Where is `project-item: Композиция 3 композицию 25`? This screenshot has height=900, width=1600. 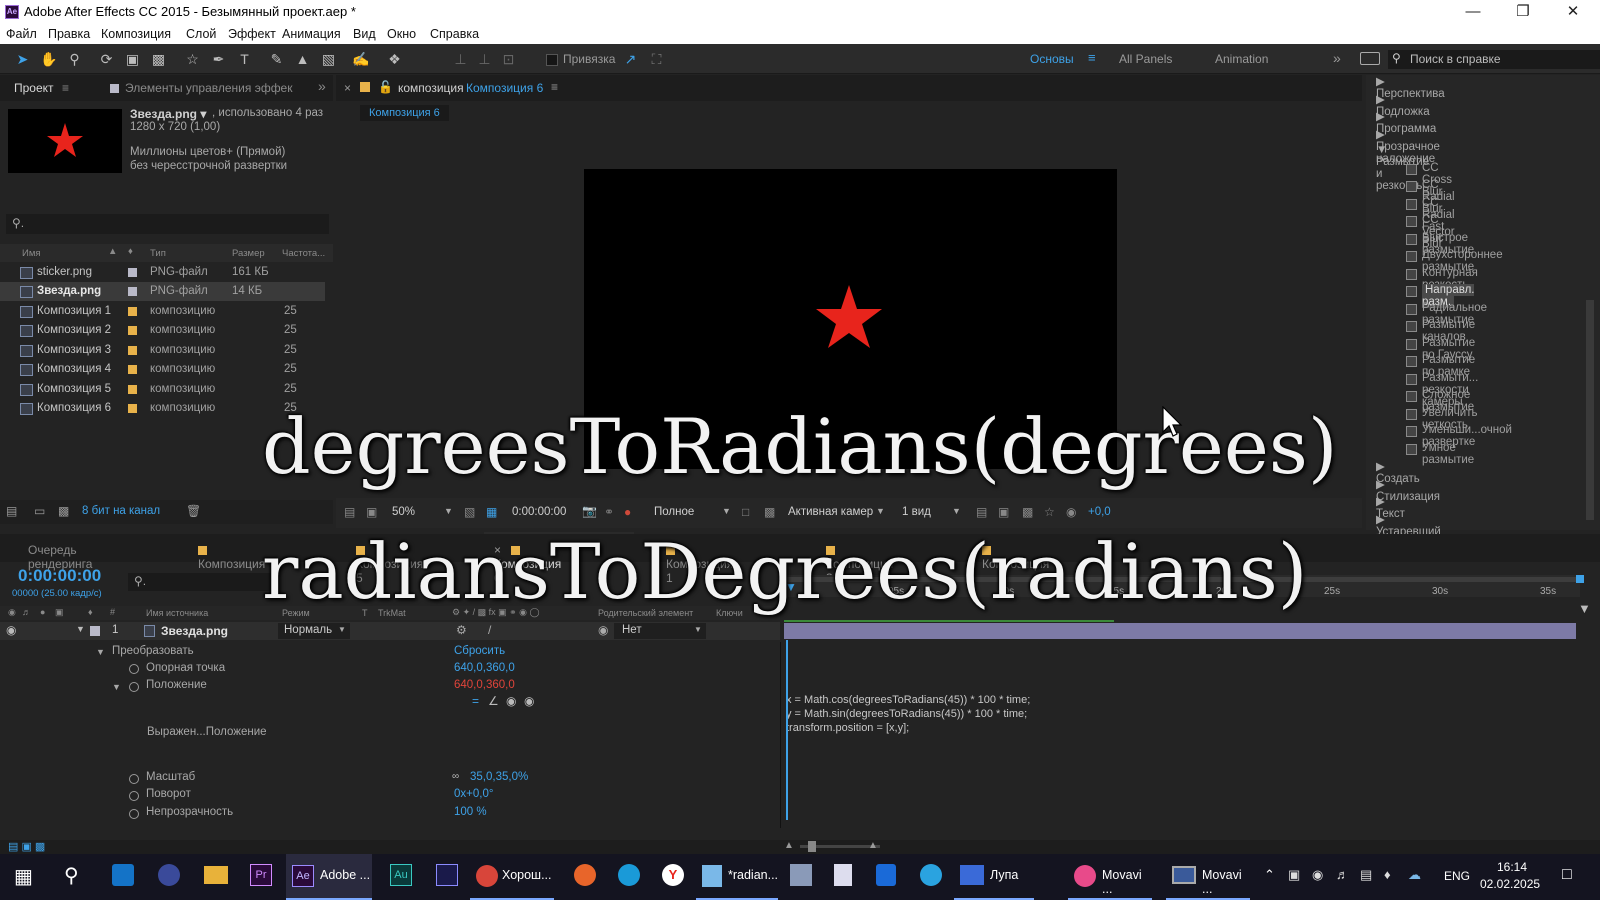 project-item: Композиция 3 композицию 25 is located at coordinates (162, 350).